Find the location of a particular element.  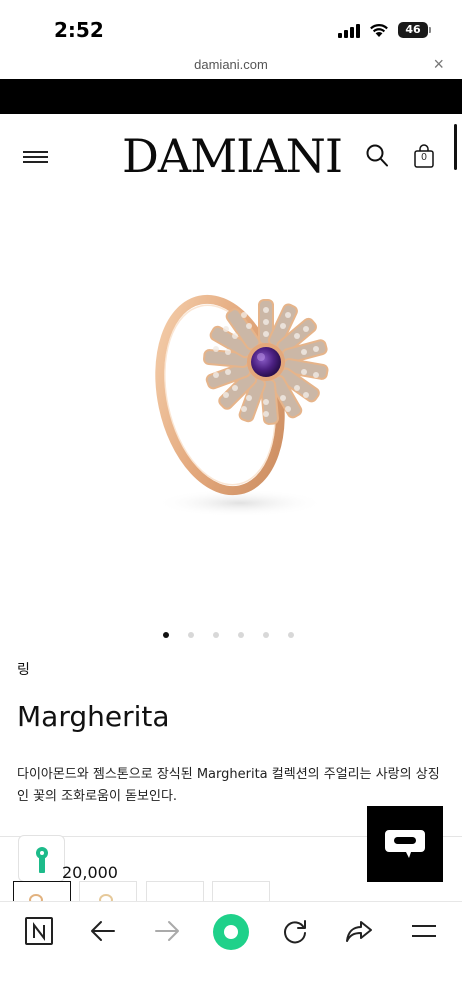

wifi-icon is located at coordinates (379, 30).